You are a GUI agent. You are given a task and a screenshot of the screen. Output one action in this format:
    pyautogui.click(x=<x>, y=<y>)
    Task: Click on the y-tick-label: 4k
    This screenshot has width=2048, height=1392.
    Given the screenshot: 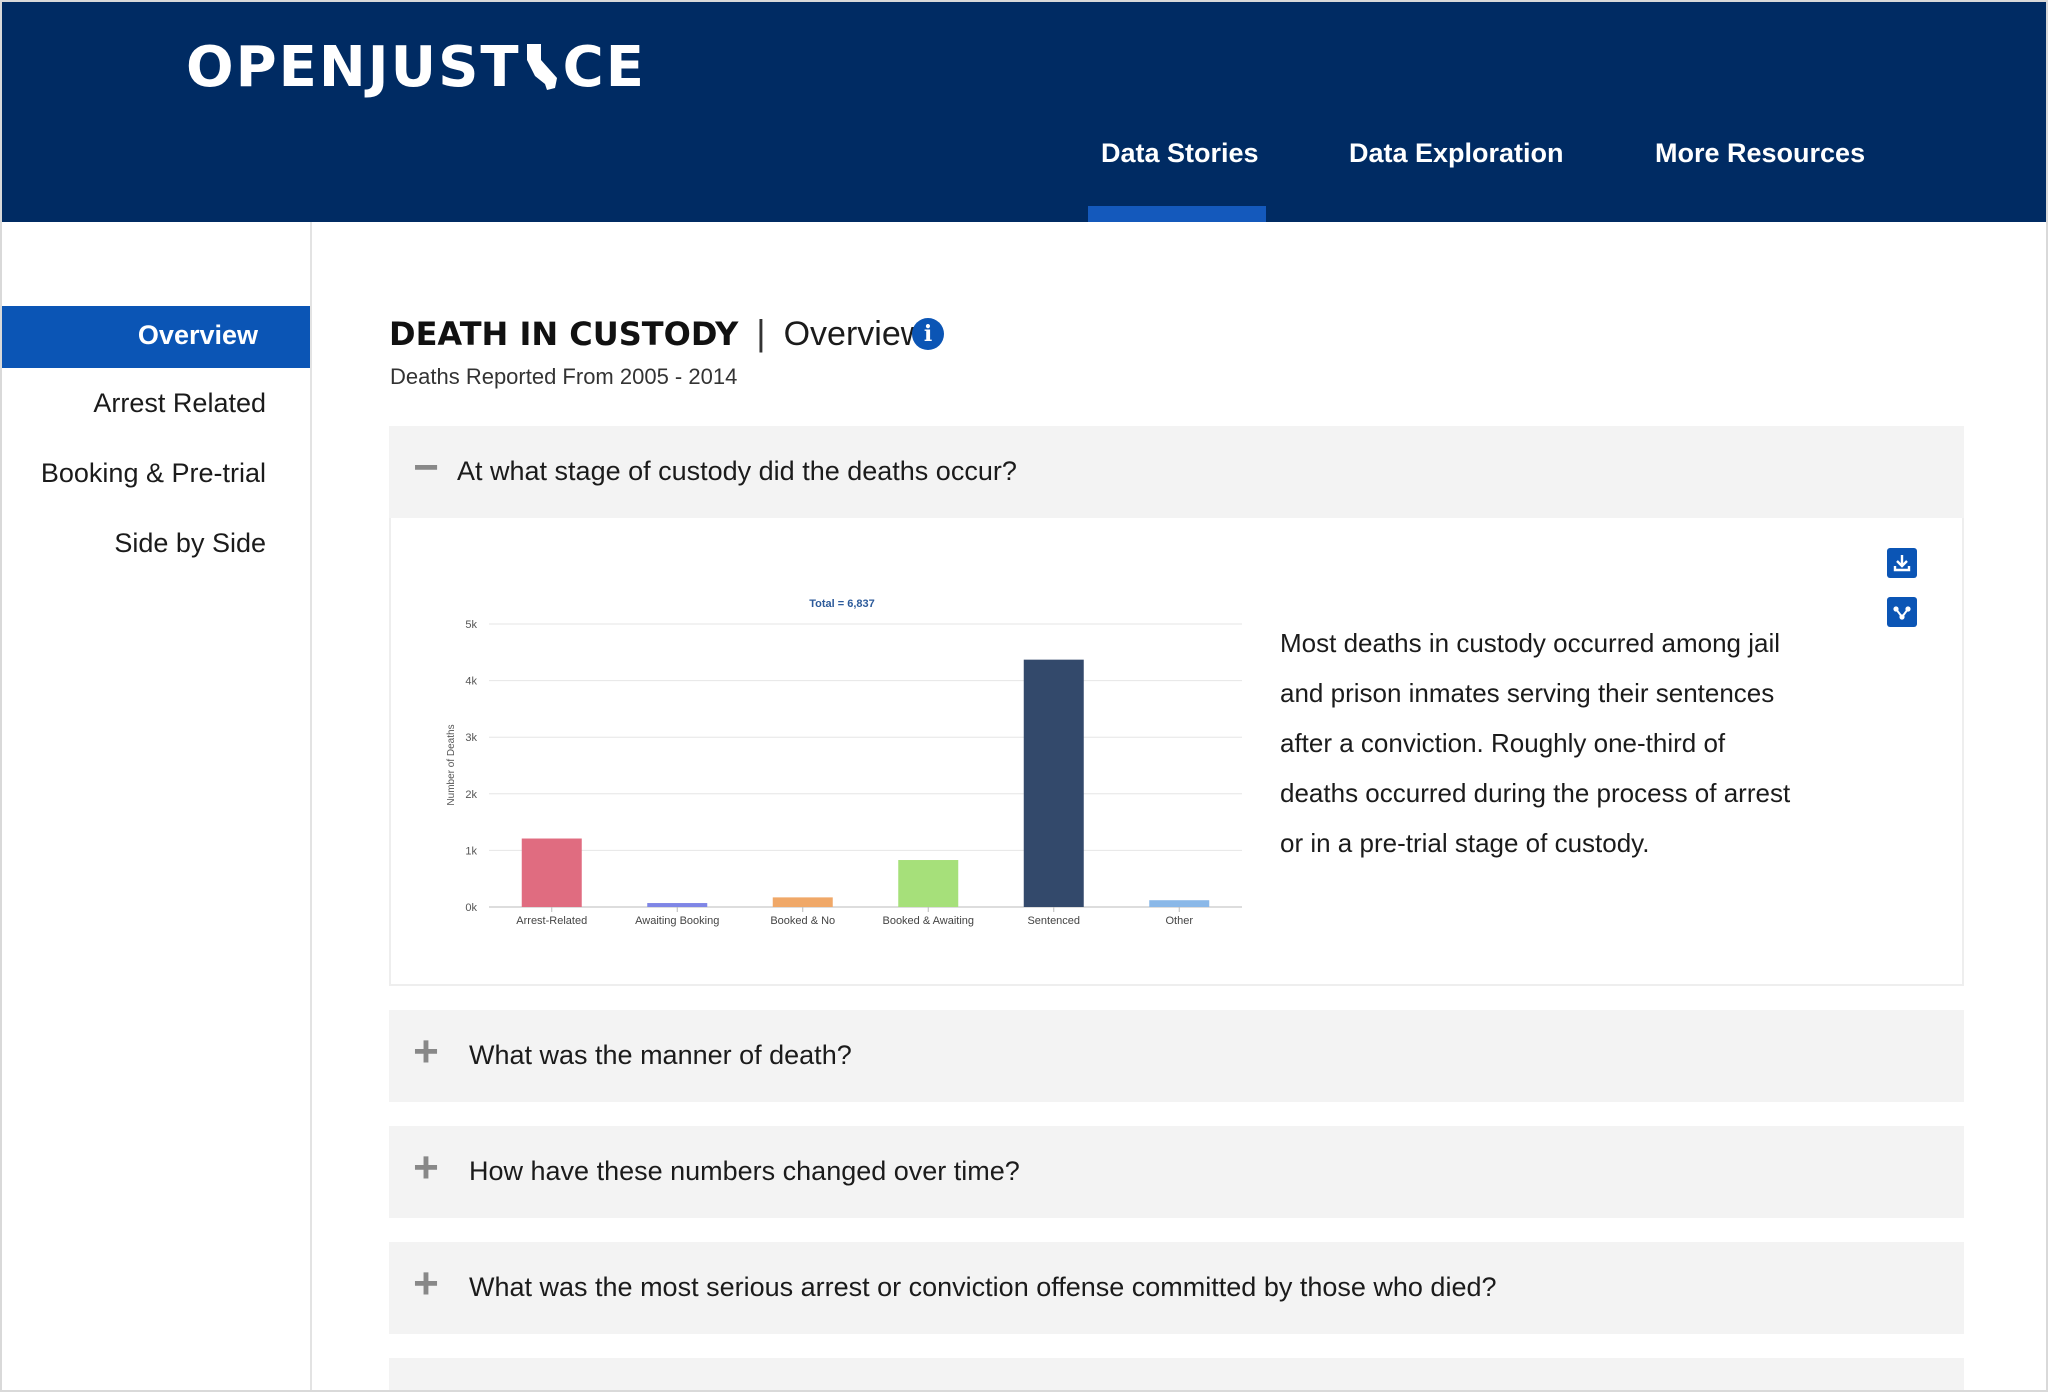 What is the action you would take?
    pyautogui.click(x=471, y=682)
    